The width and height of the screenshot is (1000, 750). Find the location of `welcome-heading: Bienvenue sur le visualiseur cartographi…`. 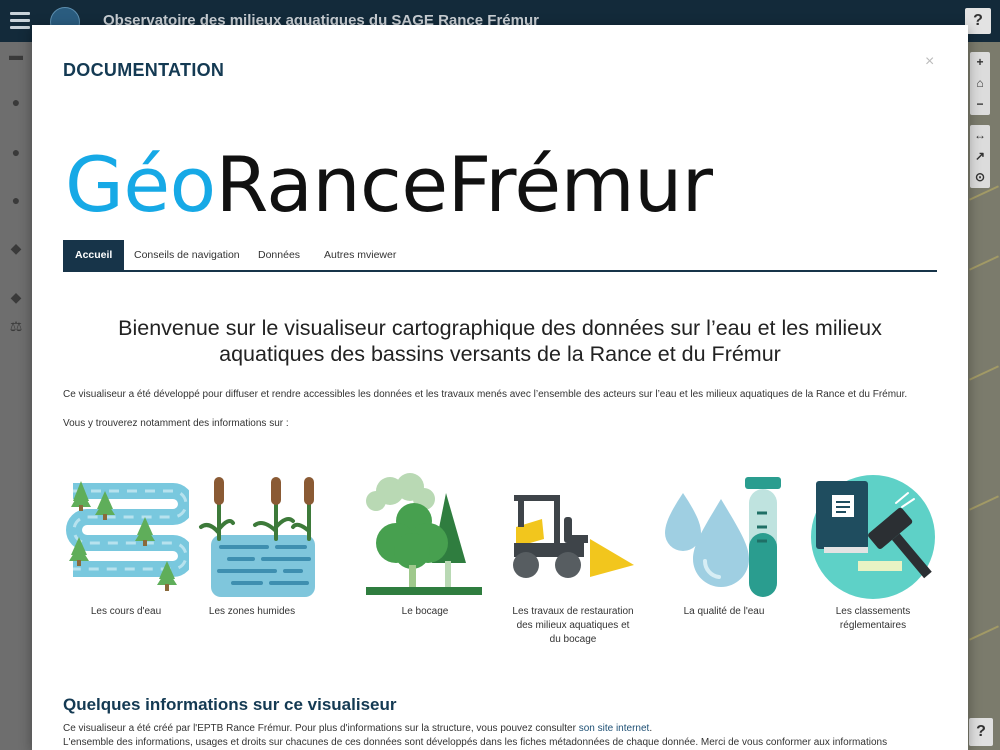

welcome-heading: Bienvenue sur le visualiseur cartographi… is located at coordinates (500, 341).